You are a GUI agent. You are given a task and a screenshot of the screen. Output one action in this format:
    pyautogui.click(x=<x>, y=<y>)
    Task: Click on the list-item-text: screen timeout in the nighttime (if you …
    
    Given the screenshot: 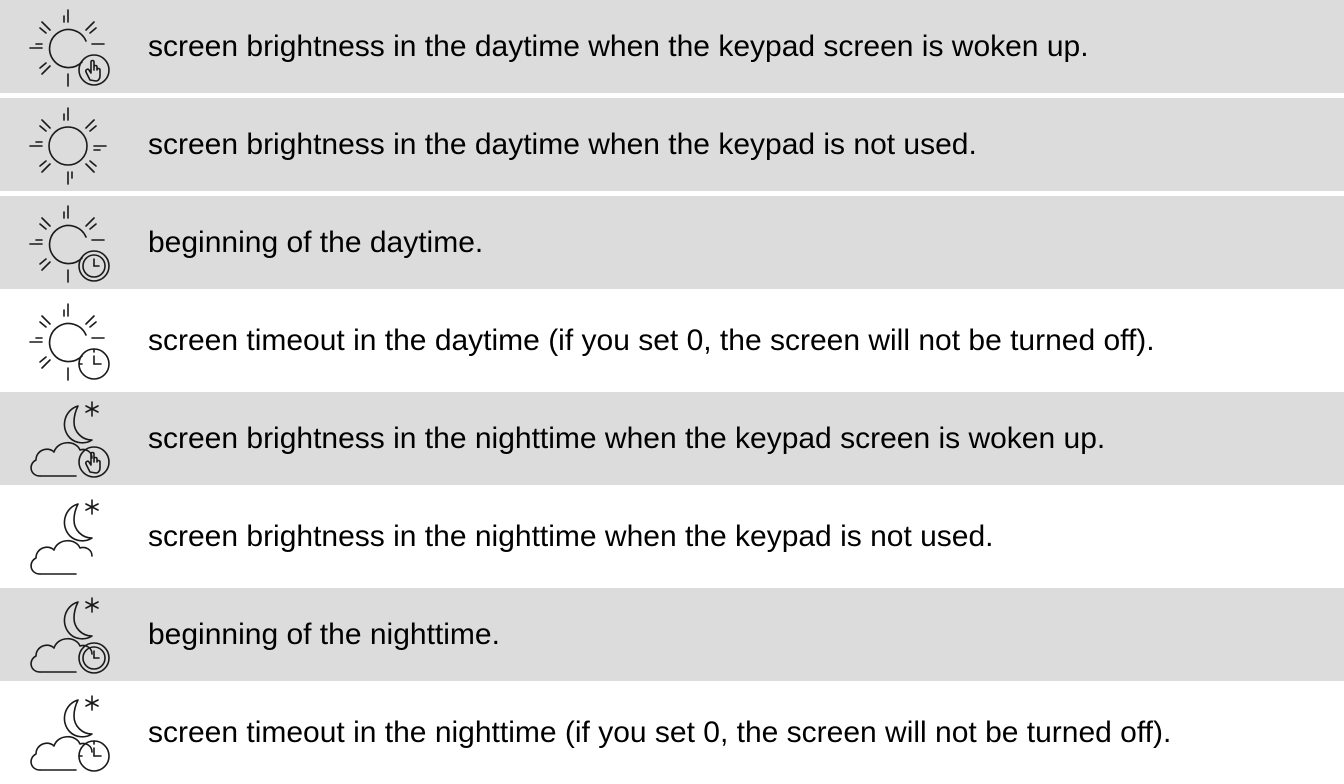 What is the action you would take?
    pyautogui.click(x=660, y=732)
    